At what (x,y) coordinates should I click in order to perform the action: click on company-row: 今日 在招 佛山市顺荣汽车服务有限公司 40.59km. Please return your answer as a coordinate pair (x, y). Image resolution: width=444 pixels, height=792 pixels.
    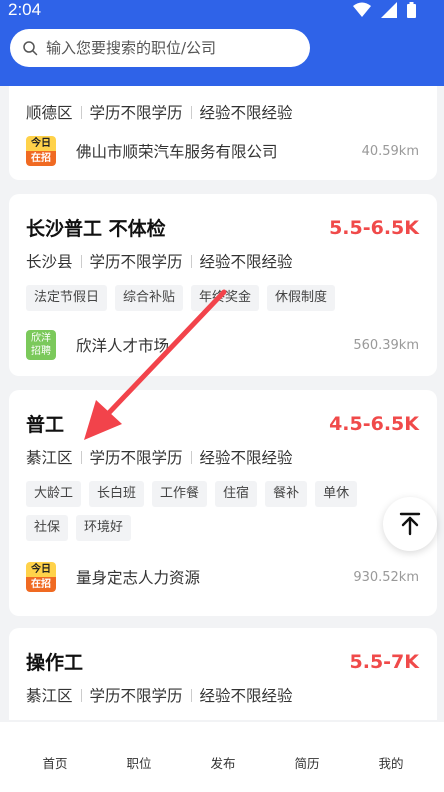
    Looking at the image, I should click on (222, 151).